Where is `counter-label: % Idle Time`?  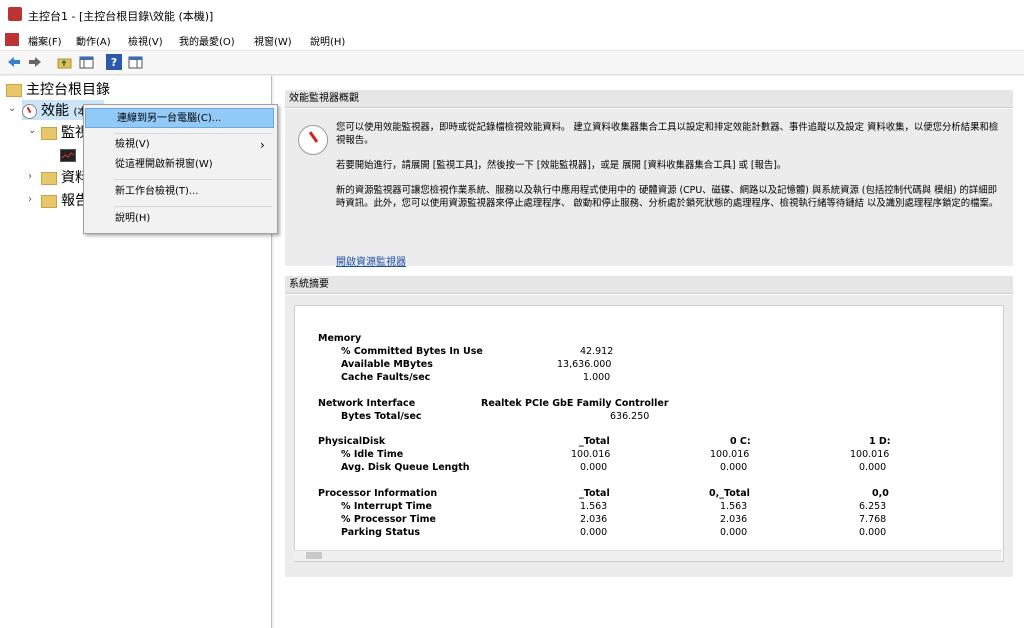
counter-label: % Idle Time is located at coordinates (372, 454).